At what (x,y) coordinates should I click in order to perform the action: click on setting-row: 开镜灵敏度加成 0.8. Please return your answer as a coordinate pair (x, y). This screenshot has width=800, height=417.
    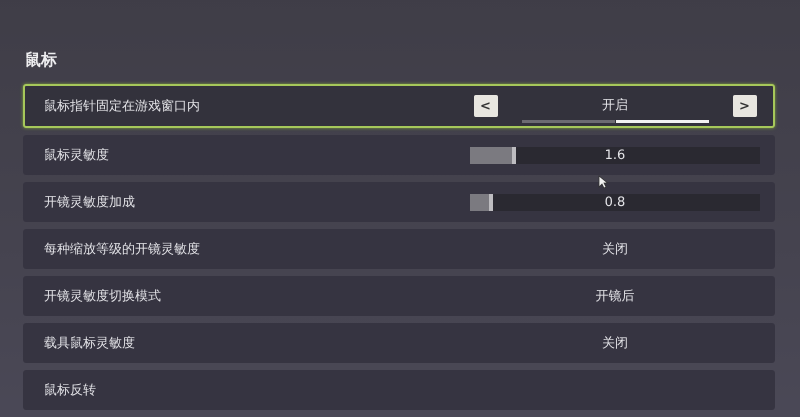
    Looking at the image, I should click on (399, 202).